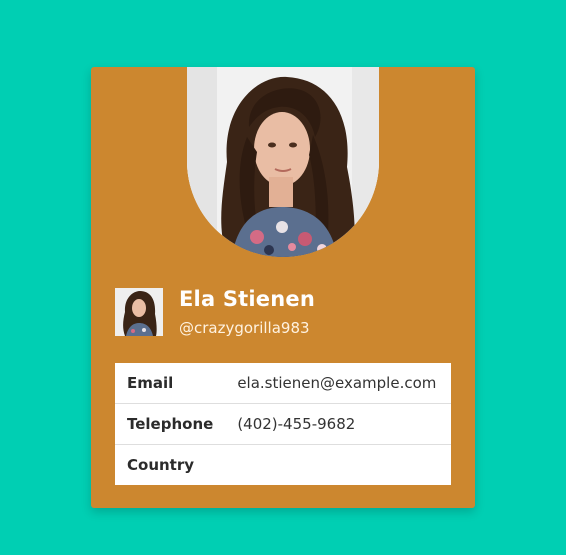 The height and width of the screenshot is (555, 566). Describe the element at coordinates (170, 464) in the screenshot. I see `country-label: Country` at that location.